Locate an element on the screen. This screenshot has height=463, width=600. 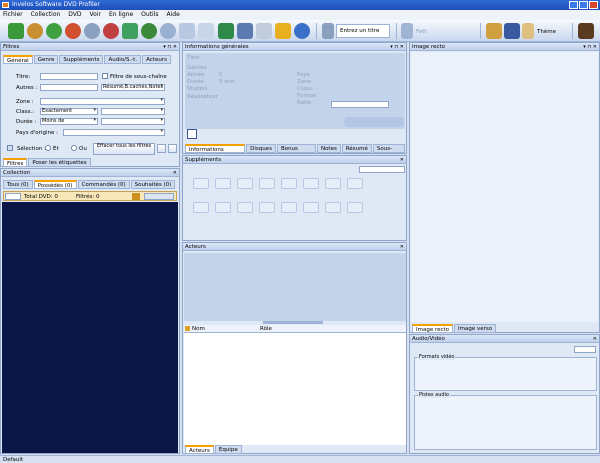
wishlist-icon is located at coordinates (136, 196).